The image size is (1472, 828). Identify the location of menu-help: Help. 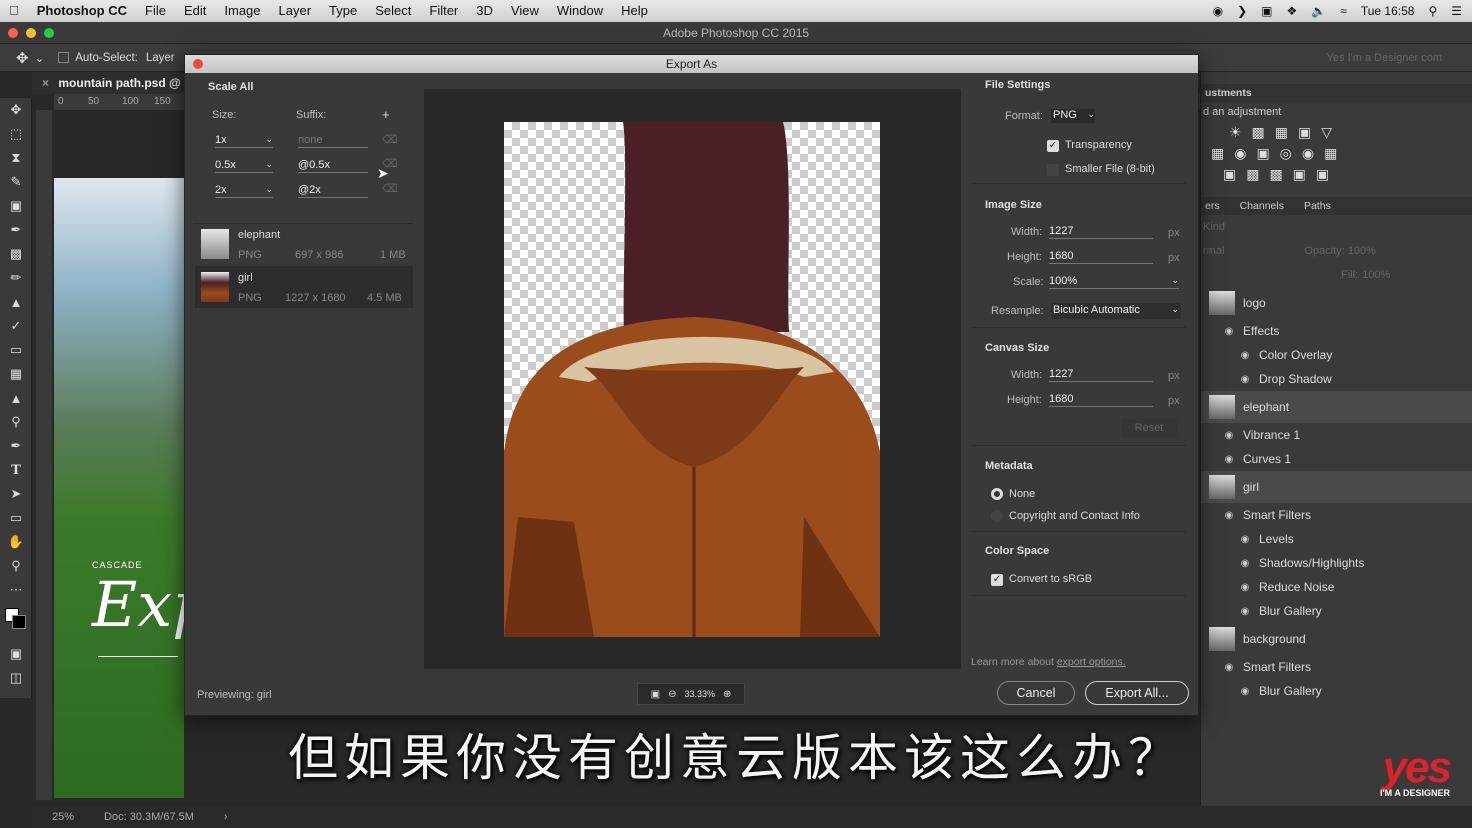
(634, 11).